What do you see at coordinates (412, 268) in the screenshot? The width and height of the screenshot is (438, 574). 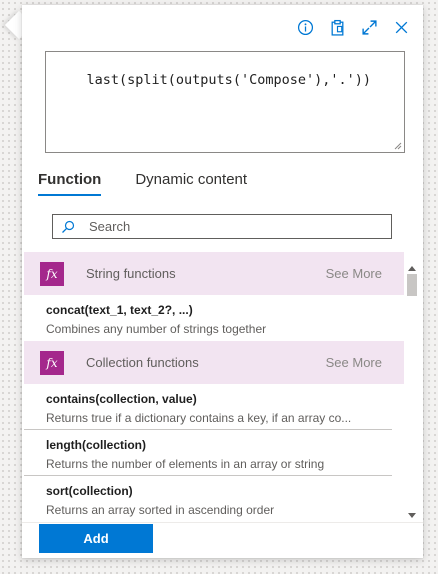 I see `scroll-up-arrow-icon` at bounding box center [412, 268].